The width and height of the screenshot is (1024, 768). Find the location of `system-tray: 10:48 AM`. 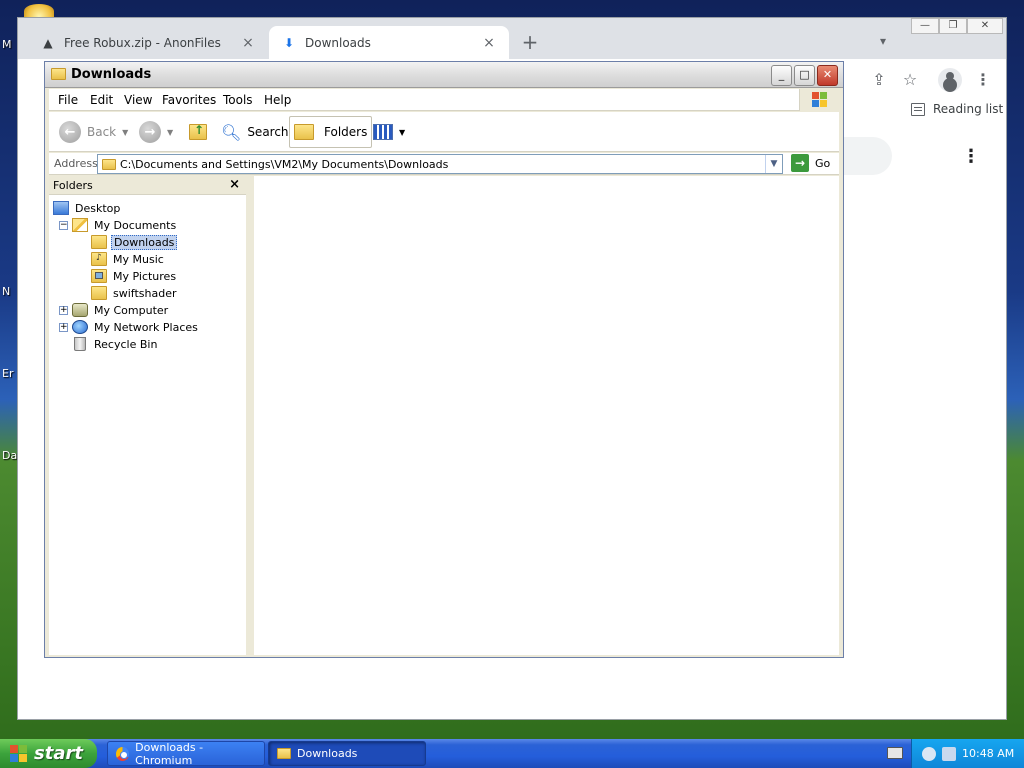

system-tray: 10:48 AM is located at coordinates (967, 753).